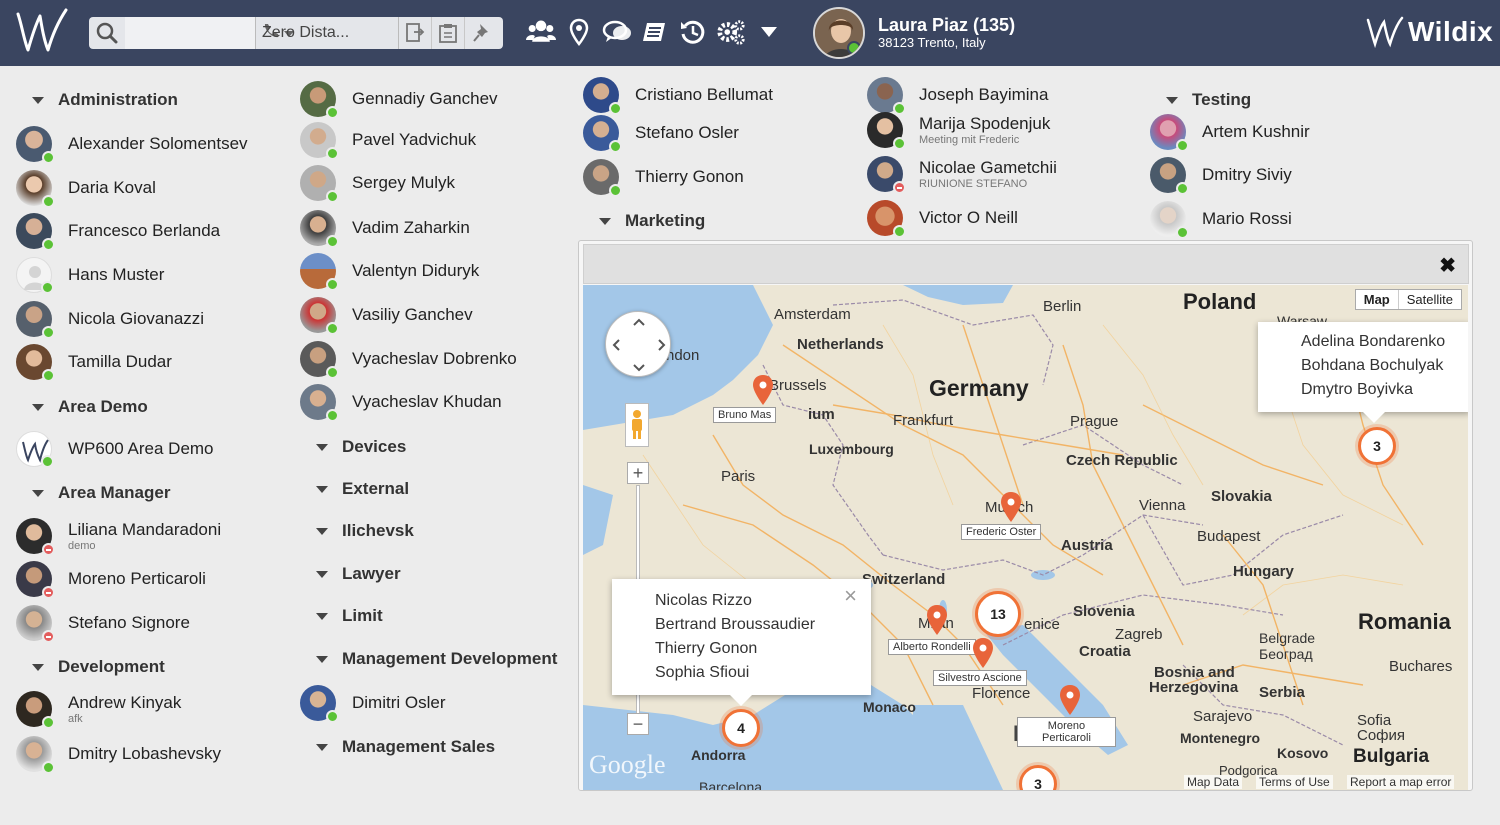 The image size is (1500, 825). I want to click on map-pin-bruno-mas, so click(763, 392).